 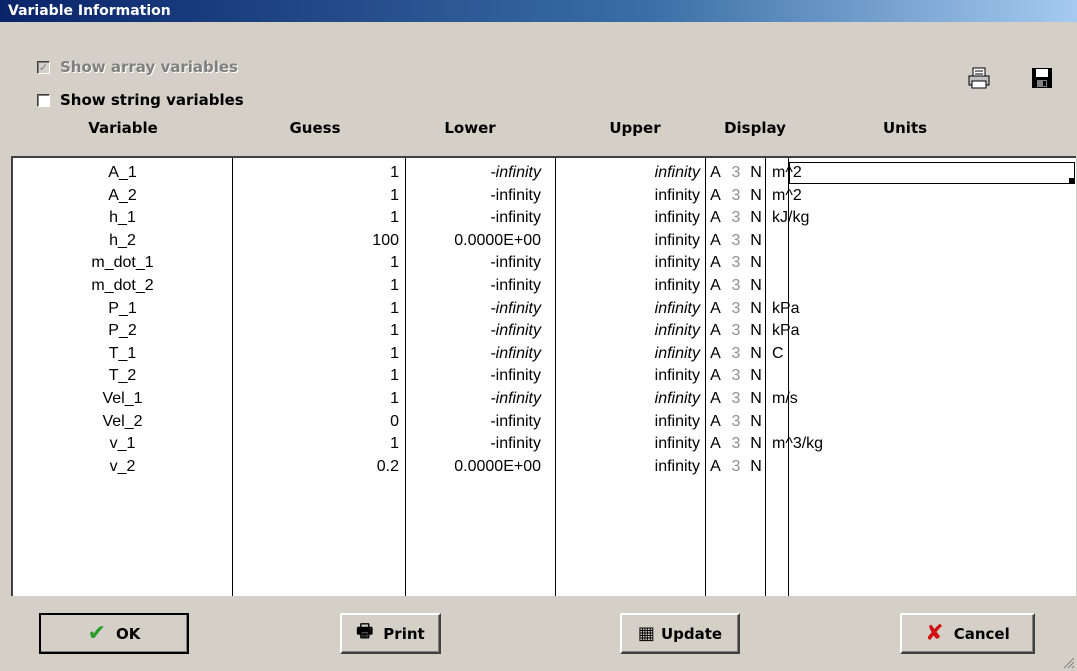 I want to click on units-cell: kJ/kg, so click(x=921, y=218).